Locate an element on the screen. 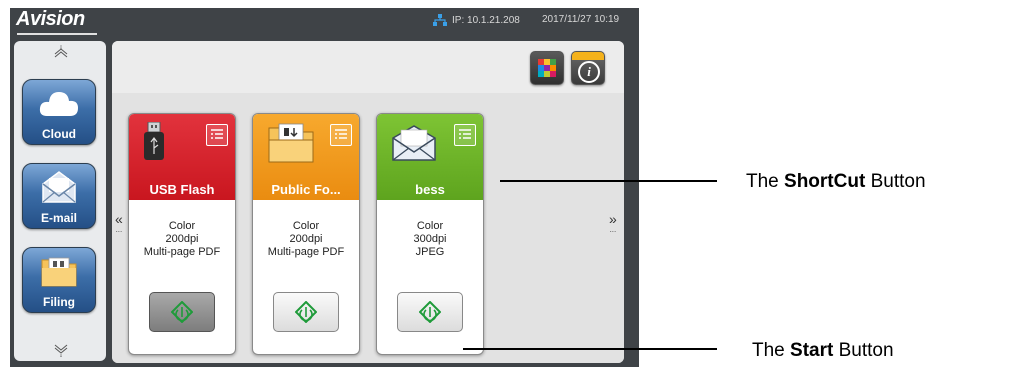 Image resolution: width=1017 pixels, height=367 pixels. shortcut-header: bess is located at coordinates (430, 157).